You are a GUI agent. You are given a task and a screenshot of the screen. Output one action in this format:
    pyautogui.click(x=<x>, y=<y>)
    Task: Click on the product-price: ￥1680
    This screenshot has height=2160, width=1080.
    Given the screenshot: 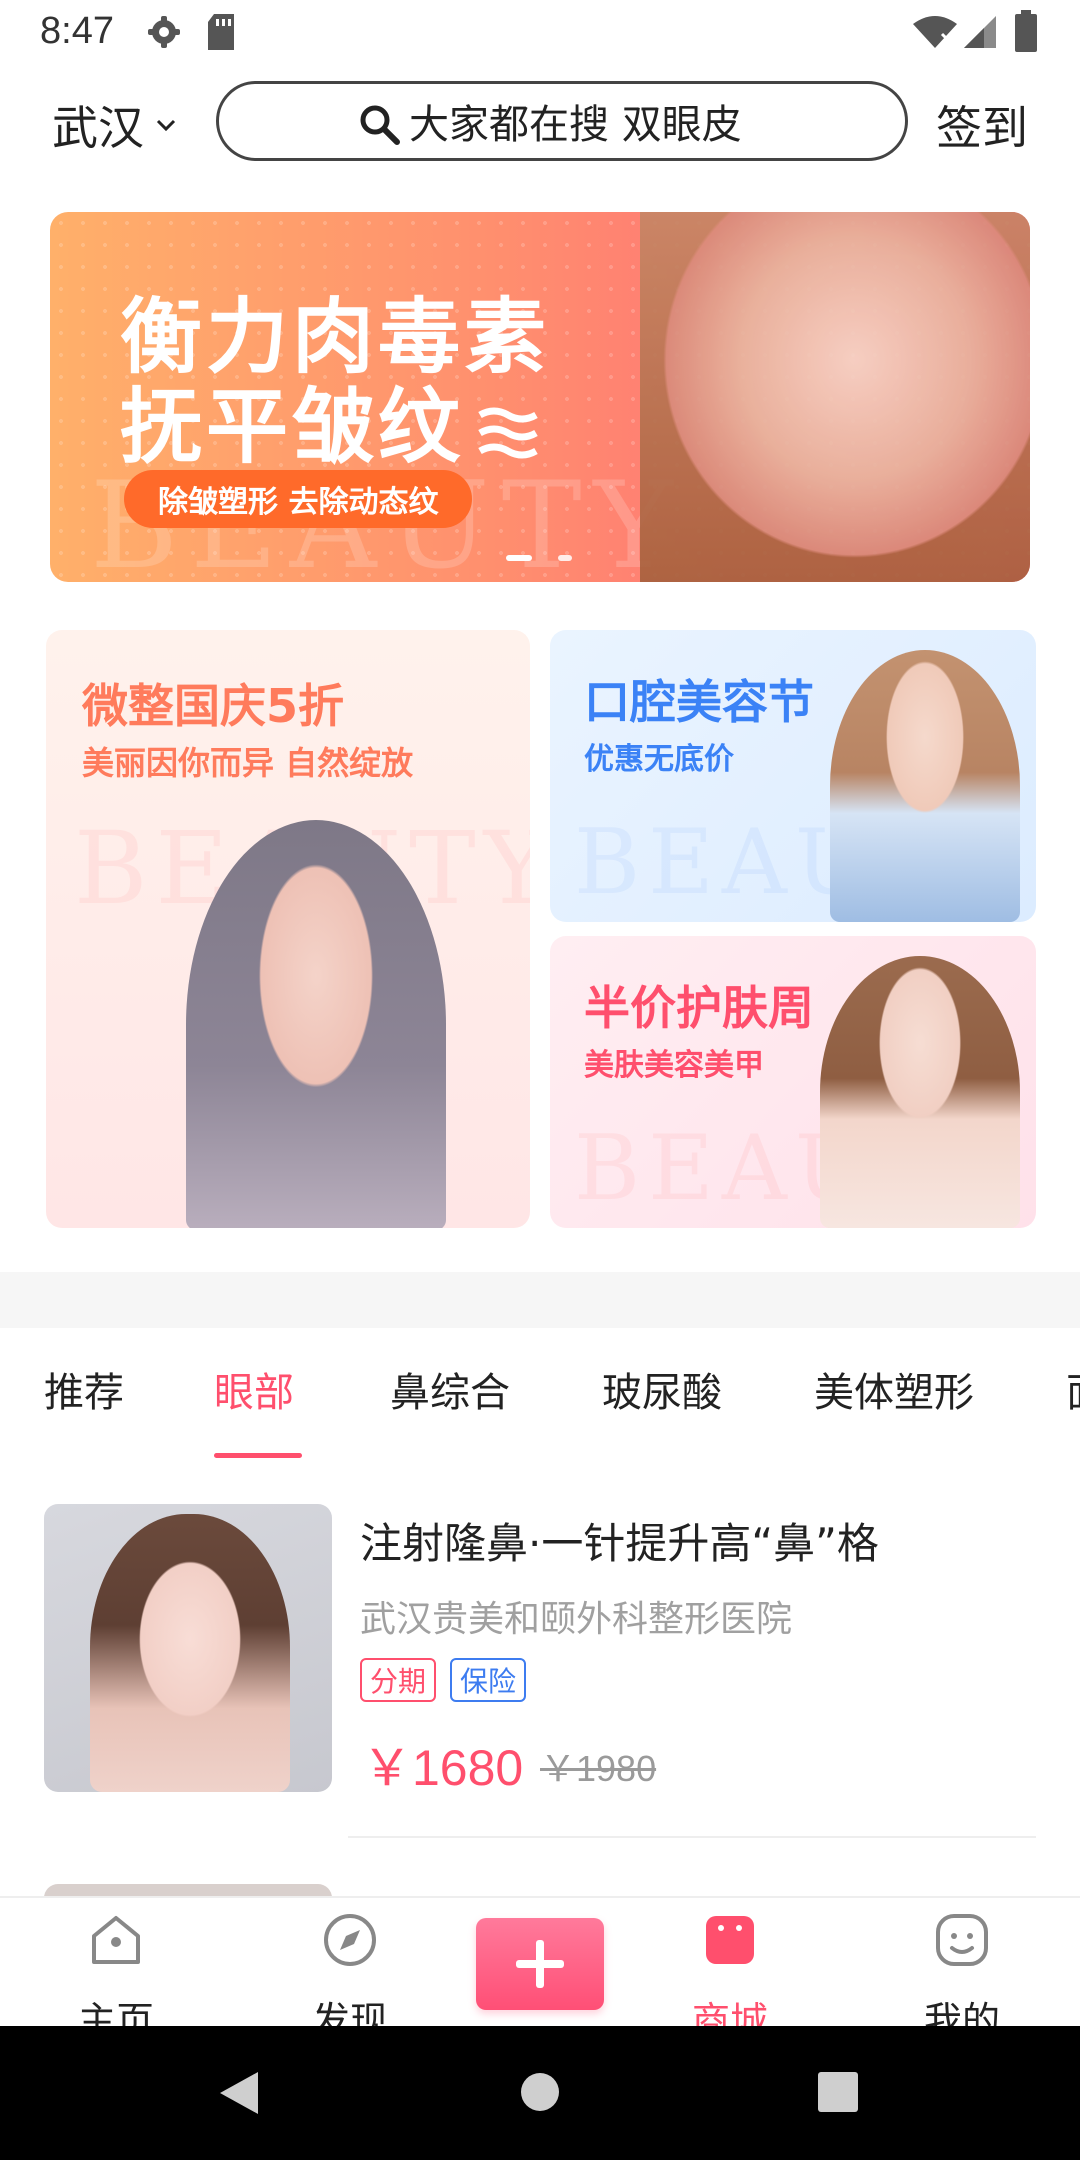 What is the action you would take?
    pyautogui.click(x=443, y=1768)
    